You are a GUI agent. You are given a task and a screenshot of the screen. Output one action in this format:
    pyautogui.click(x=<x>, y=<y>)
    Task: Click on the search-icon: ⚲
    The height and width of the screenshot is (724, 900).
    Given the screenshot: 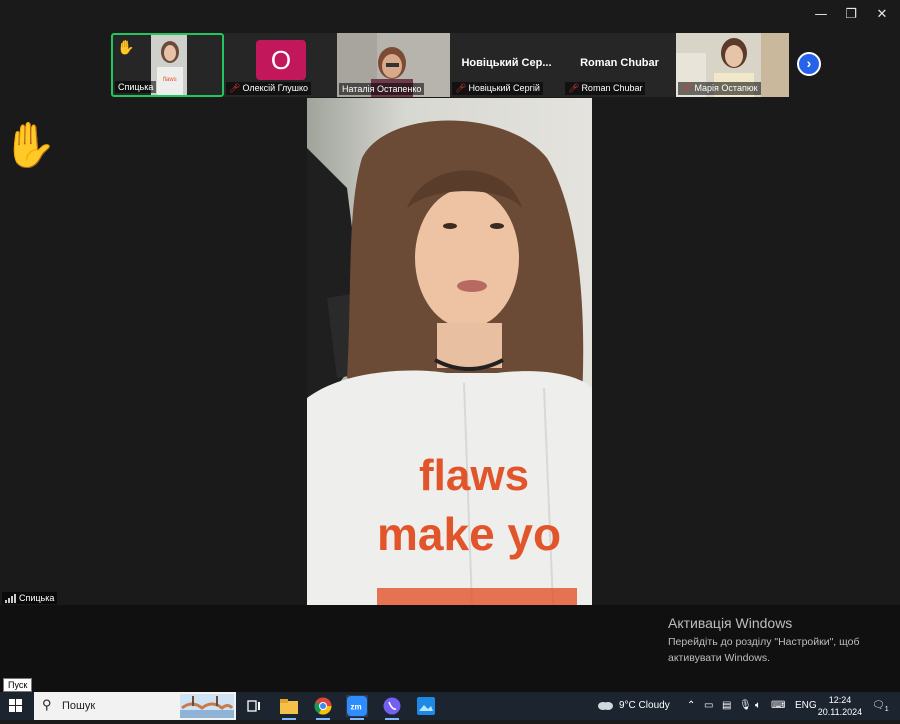 What is the action you would take?
    pyautogui.click(x=47, y=704)
    